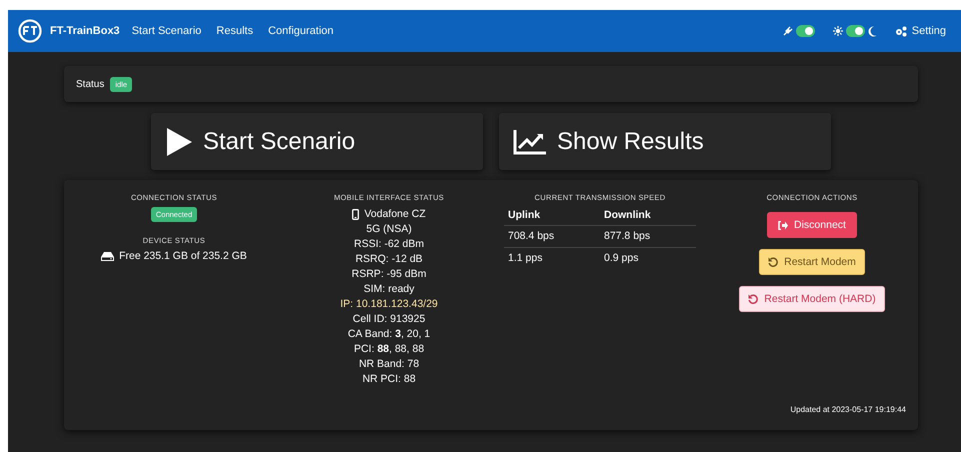 The height and width of the screenshot is (452, 961). What do you see at coordinates (812, 262) in the screenshot?
I see `modem-button: Restart Modem` at bounding box center [812, 262].